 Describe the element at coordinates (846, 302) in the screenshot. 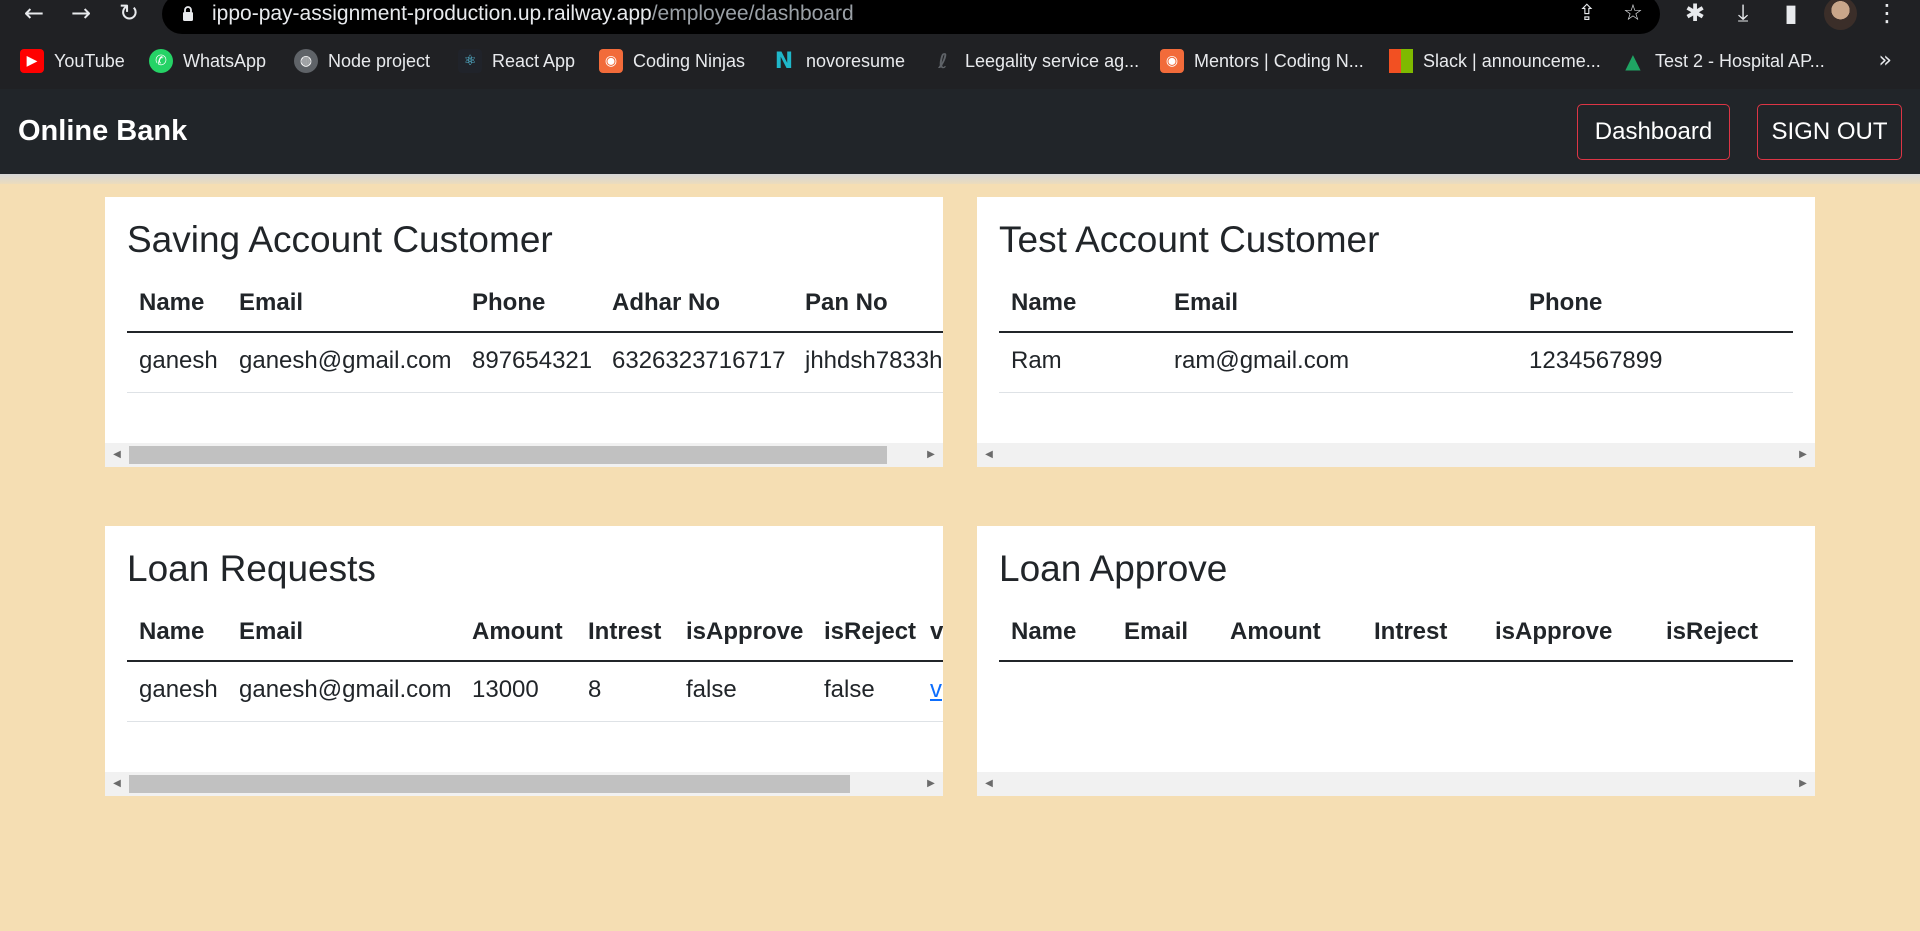

I see `column-header-pan-no: Pan No` at that location.